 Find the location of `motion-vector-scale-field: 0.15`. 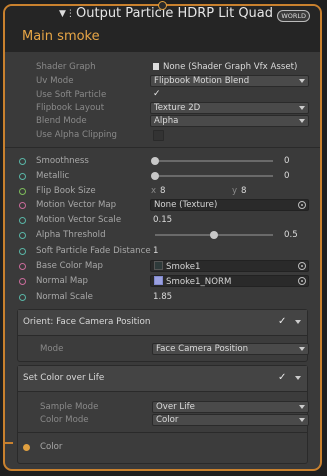

motion-vector-scale-field: 0.15 is located at coordinates (229, 220).